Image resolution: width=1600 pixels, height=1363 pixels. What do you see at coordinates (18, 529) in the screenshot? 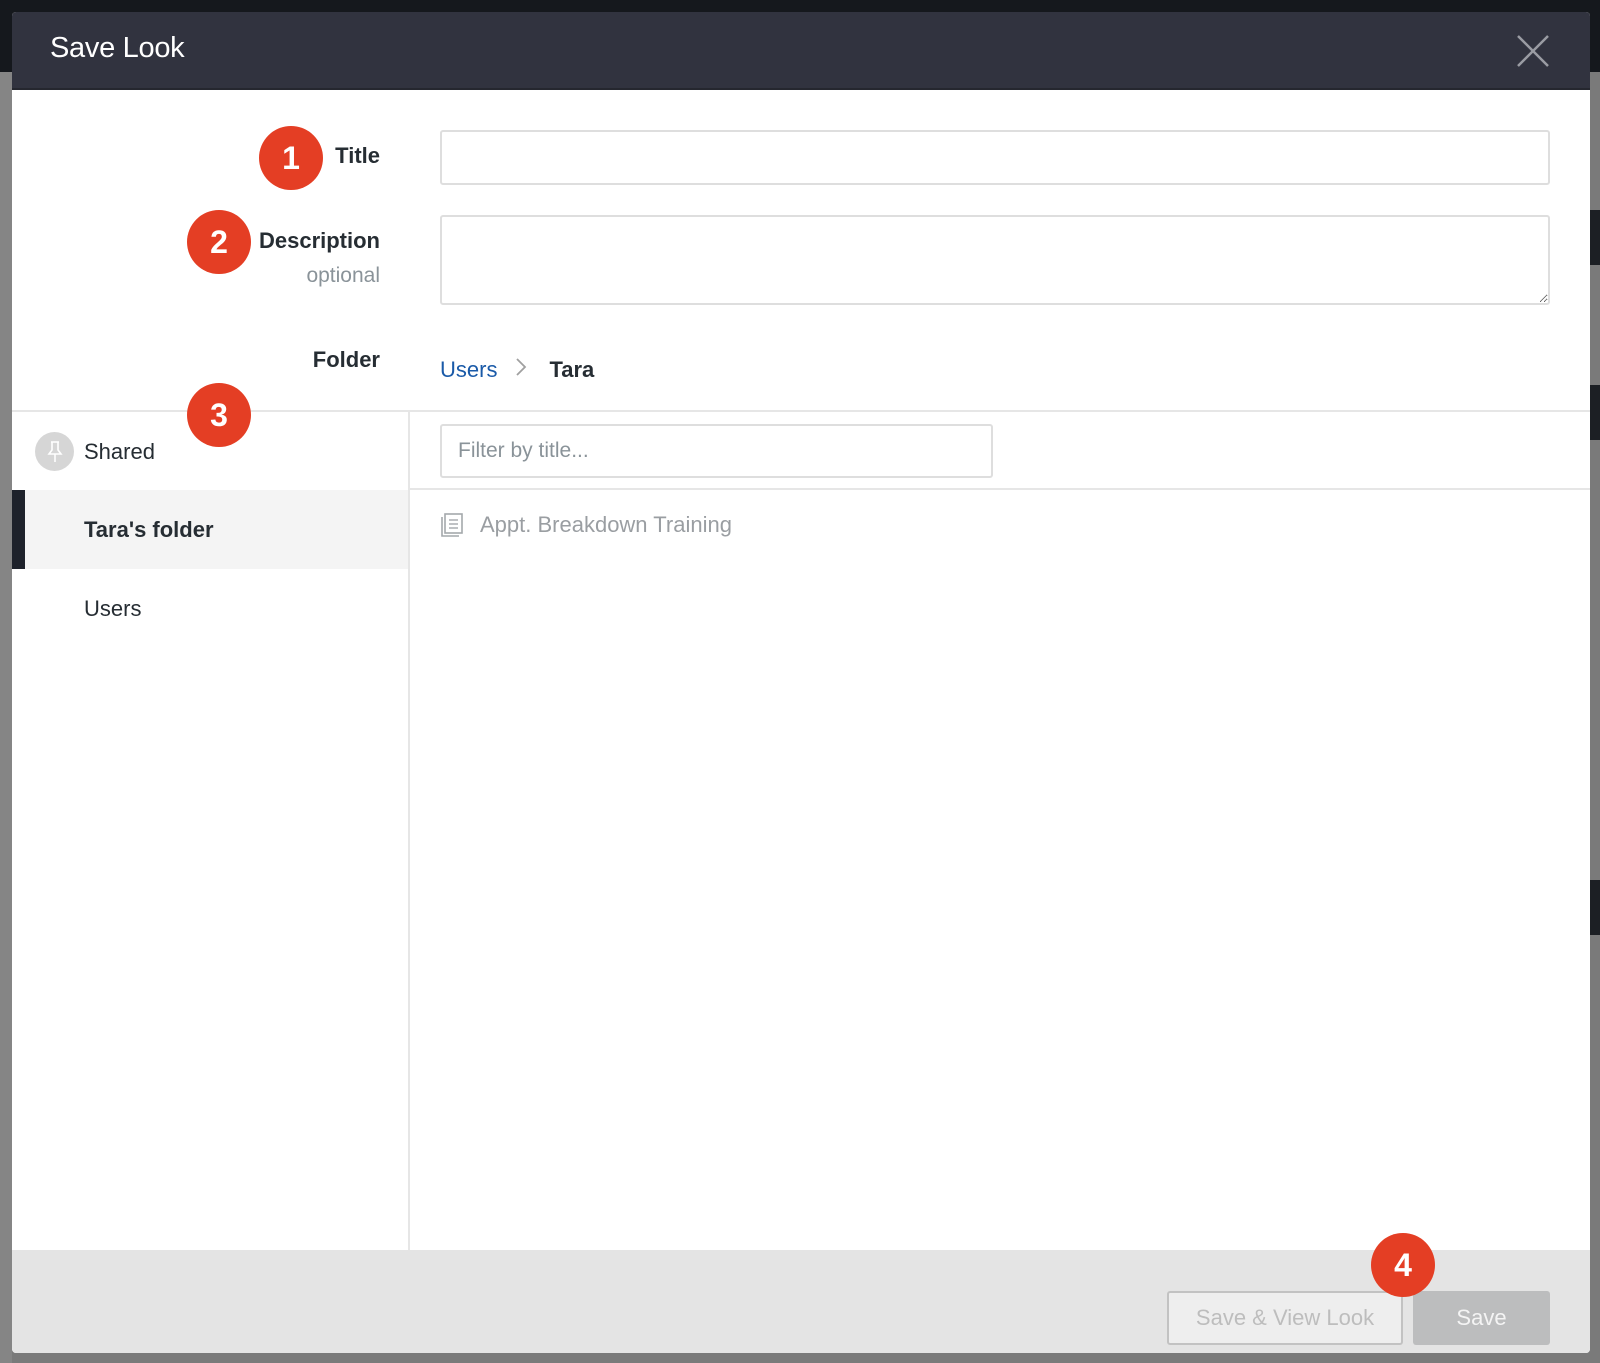
I see `selected-indicator` at bounding box center [18, 529].